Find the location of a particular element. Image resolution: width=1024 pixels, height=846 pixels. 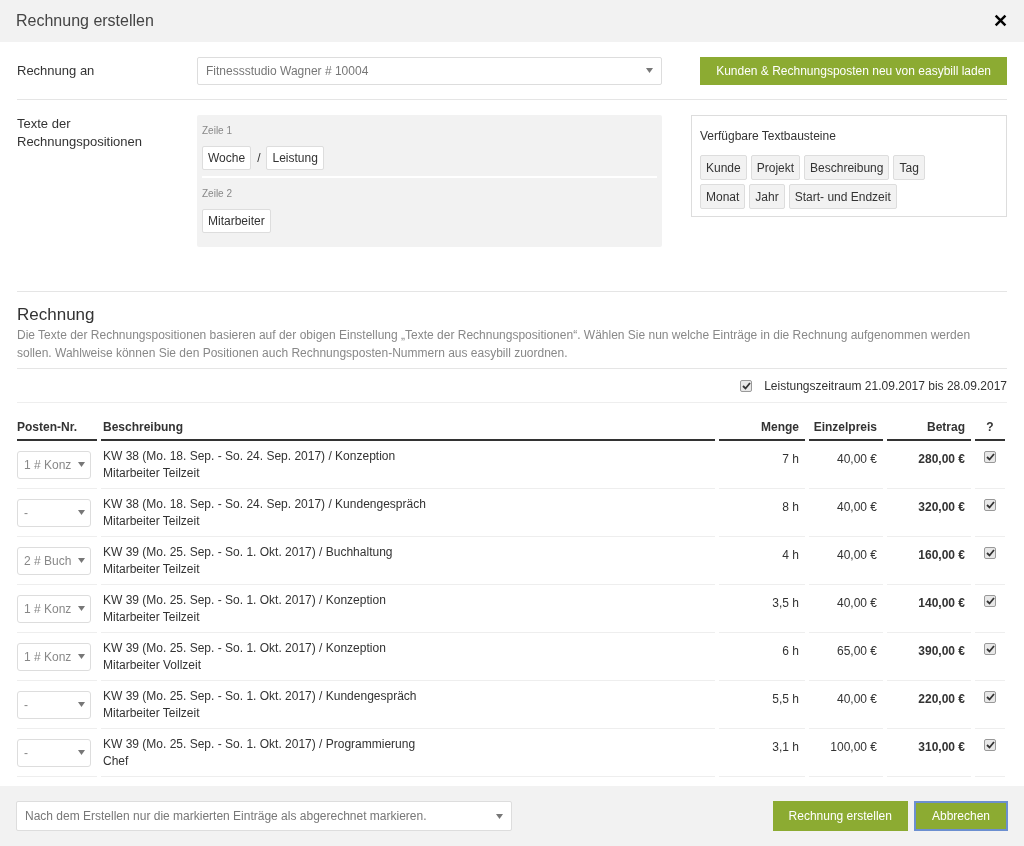

column-header: Posten-Nr. is located at coordinates (57, 428).